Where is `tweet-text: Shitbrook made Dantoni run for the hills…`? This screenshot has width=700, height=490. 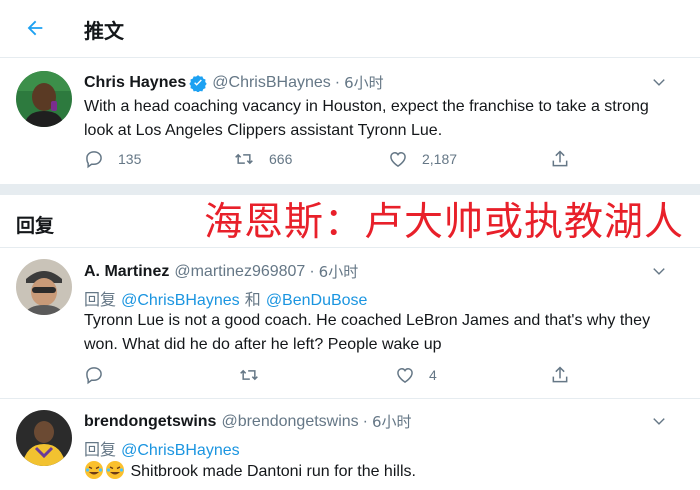 tweet-text: Shitbrook made Dantoni run for the hills… is located at coordinates (273, 471).